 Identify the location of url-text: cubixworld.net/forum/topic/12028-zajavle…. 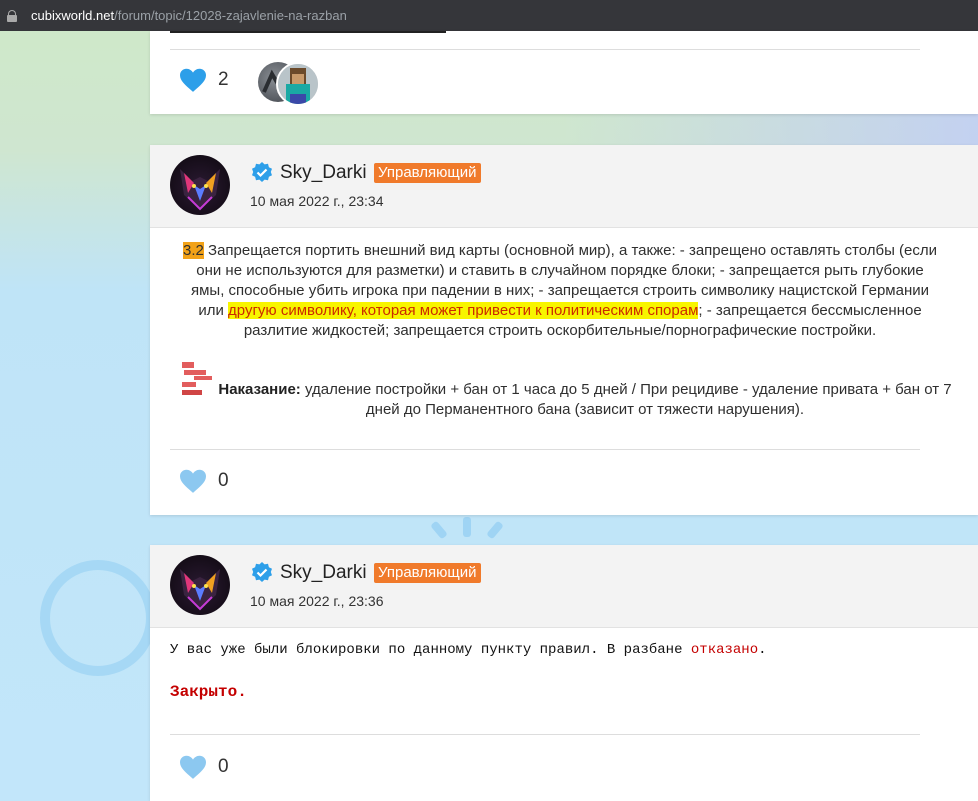
(189, 15).